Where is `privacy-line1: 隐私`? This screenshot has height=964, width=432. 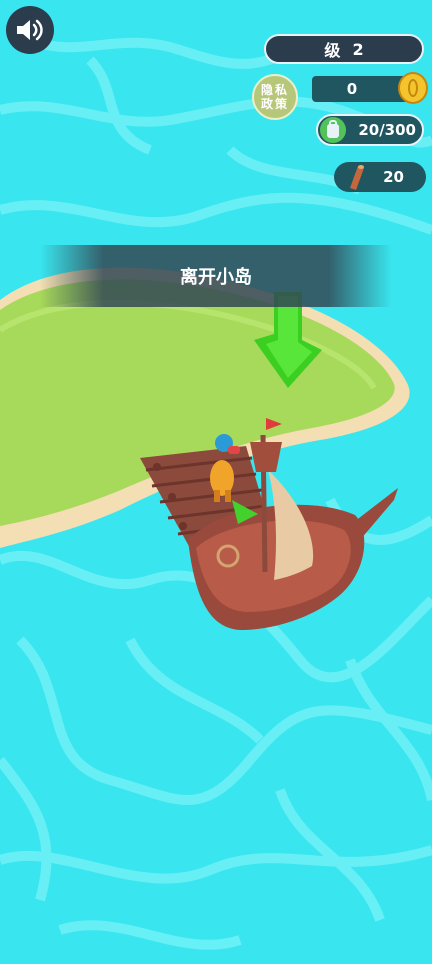
privacy-line1: 隐私 is located at coordinates (275, 90).